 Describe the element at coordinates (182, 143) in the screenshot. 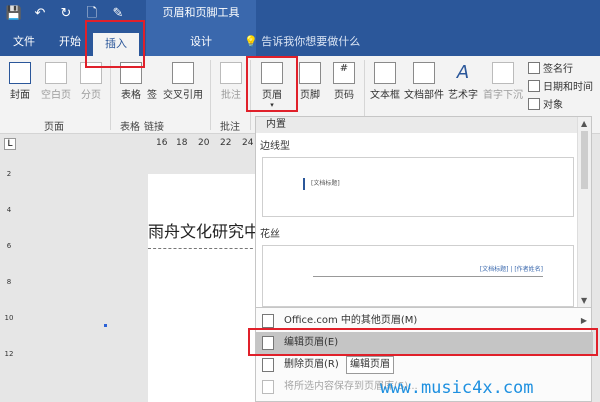

I see `ruler-number: 18` at that location.